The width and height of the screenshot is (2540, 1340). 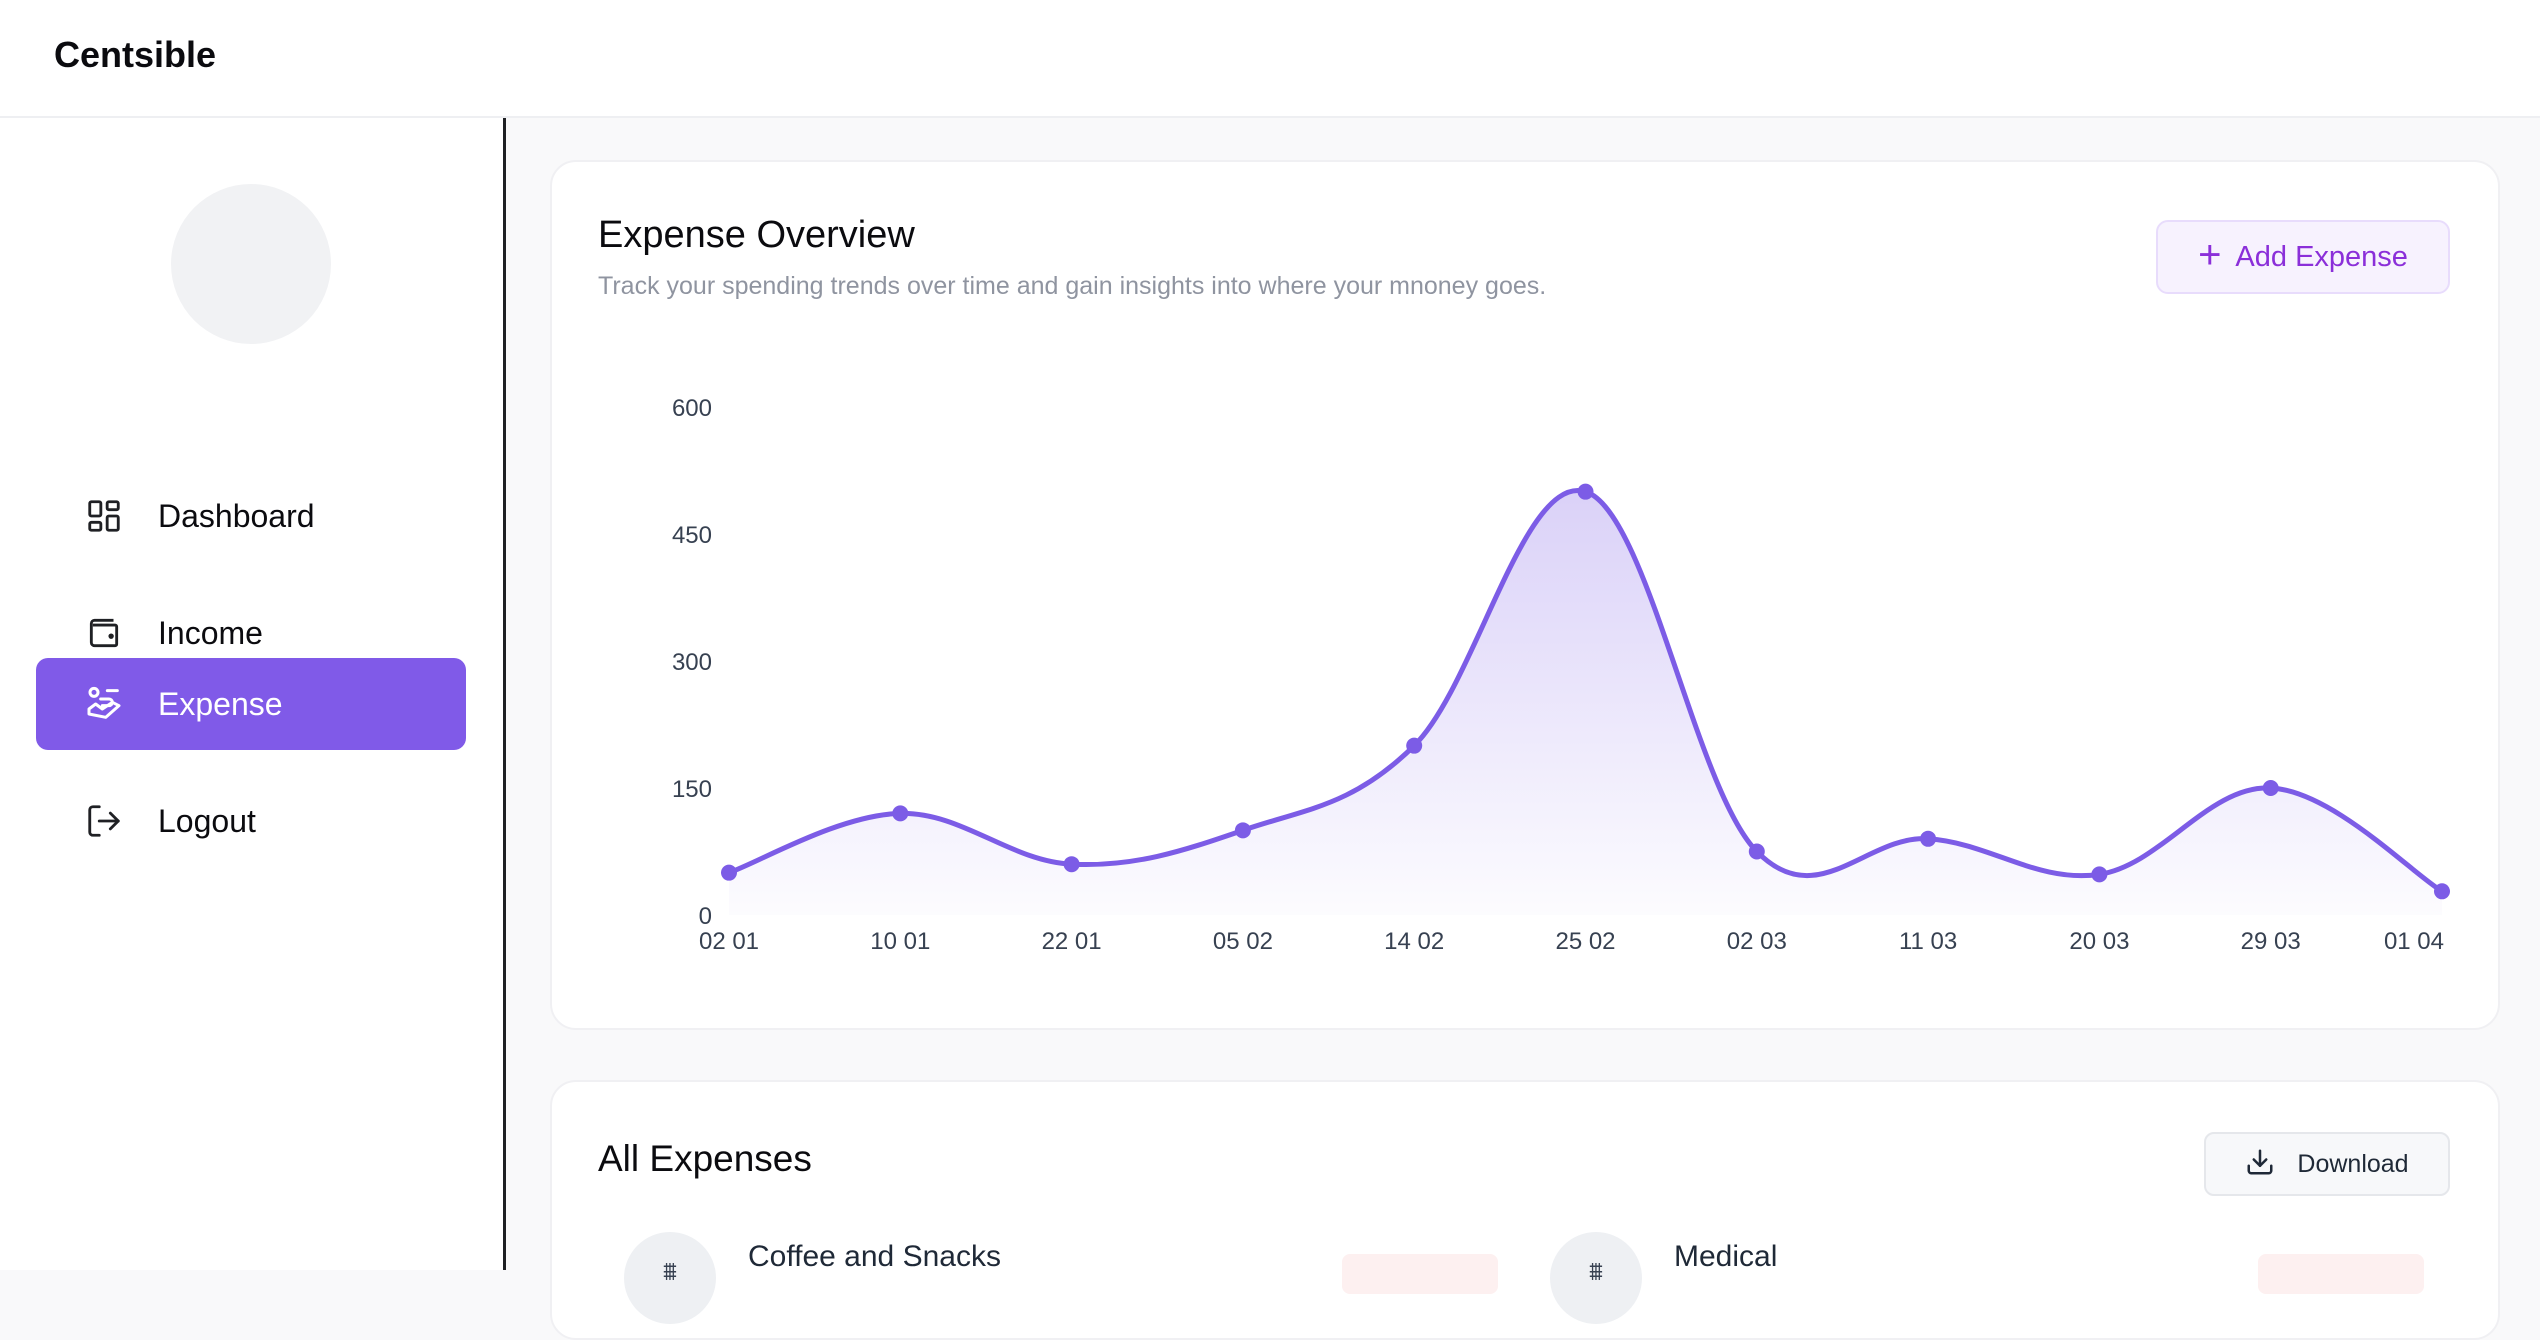 What do you see at coordinates (104, 821) in the screenshot?
I see `logout-icon` at bounding box center [104, 821].